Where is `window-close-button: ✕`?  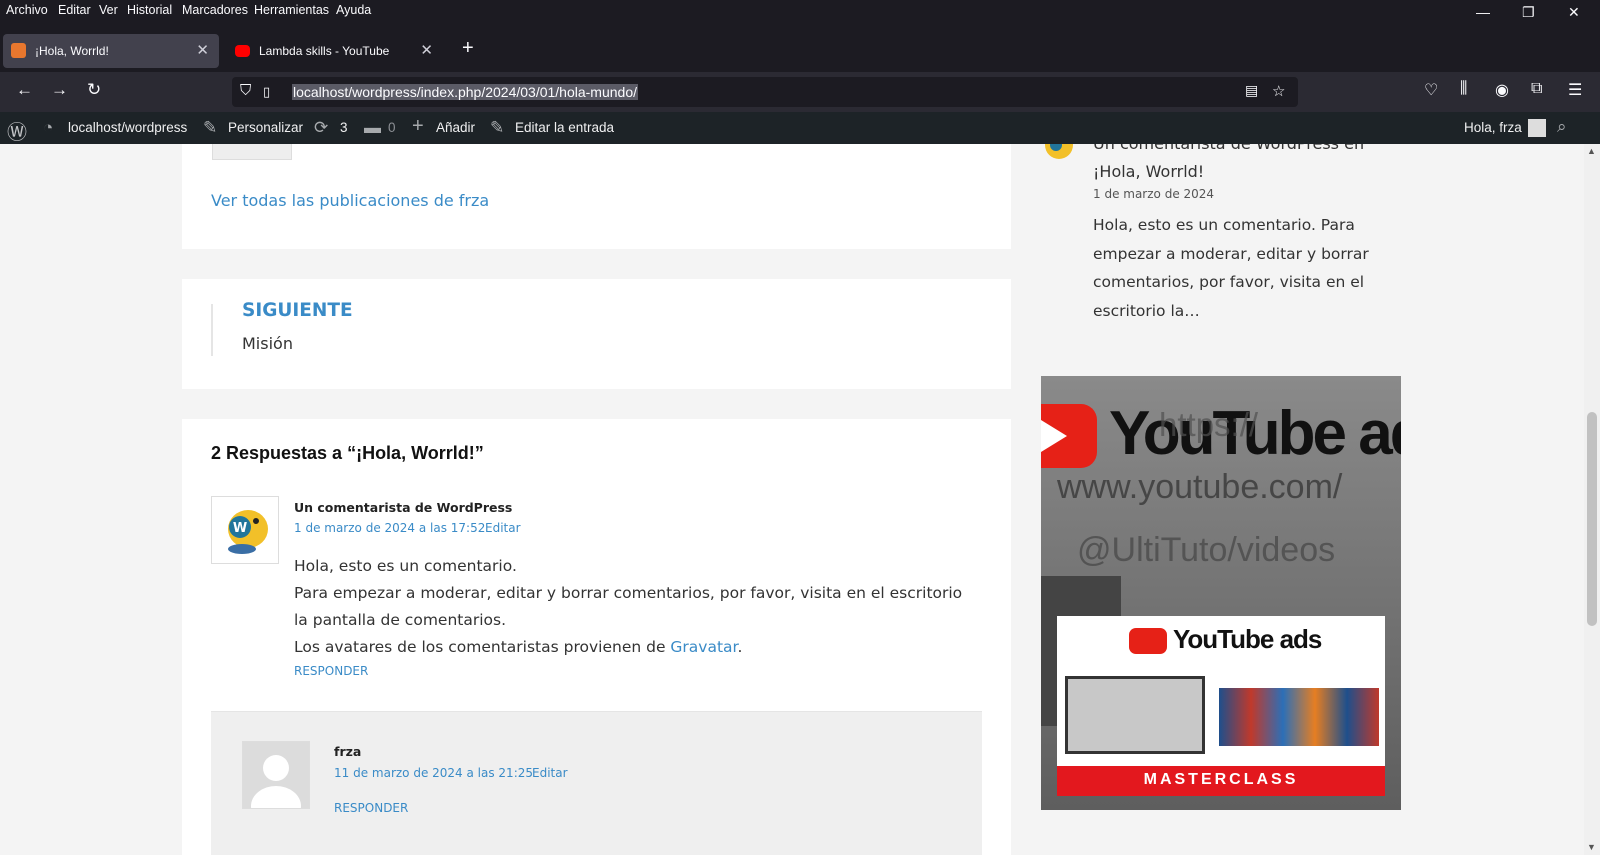 window-close-button: ✕ is located at coordinates (1574, 12).